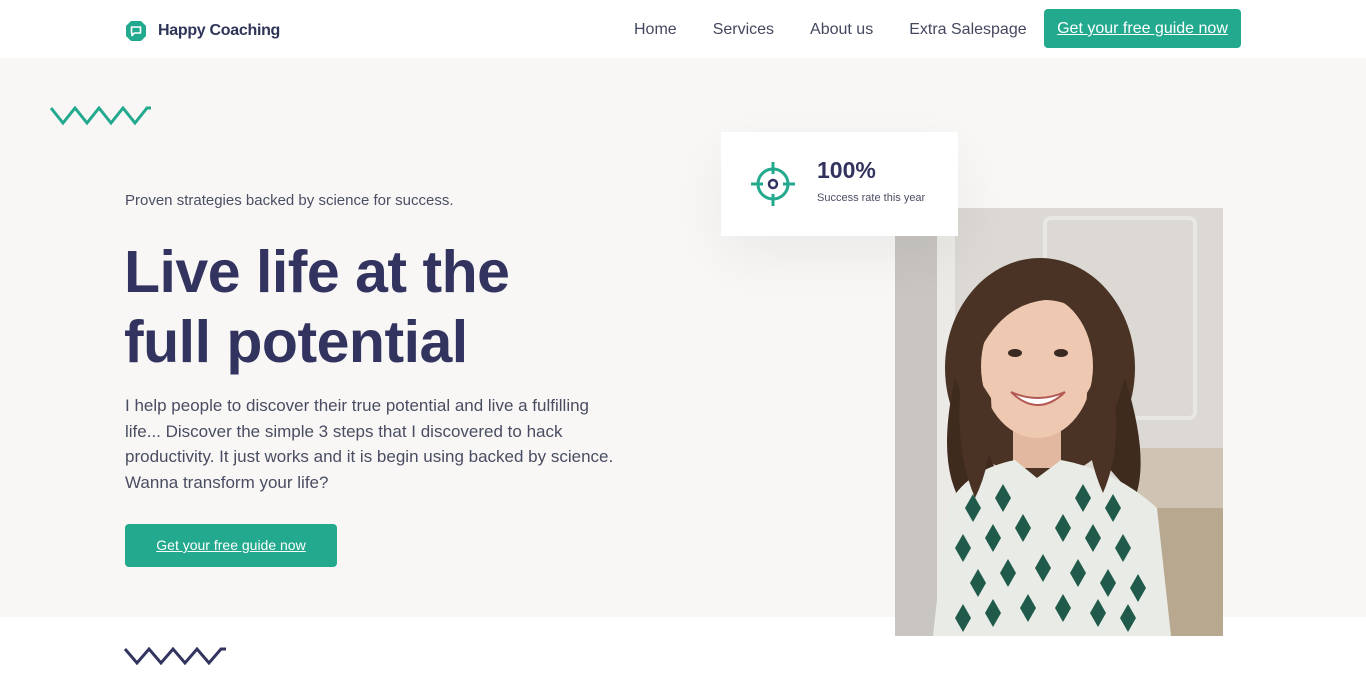  Describe the element at coordinates (743, 30) in the screenshot. I see `nav-item-services: Services` at that location.